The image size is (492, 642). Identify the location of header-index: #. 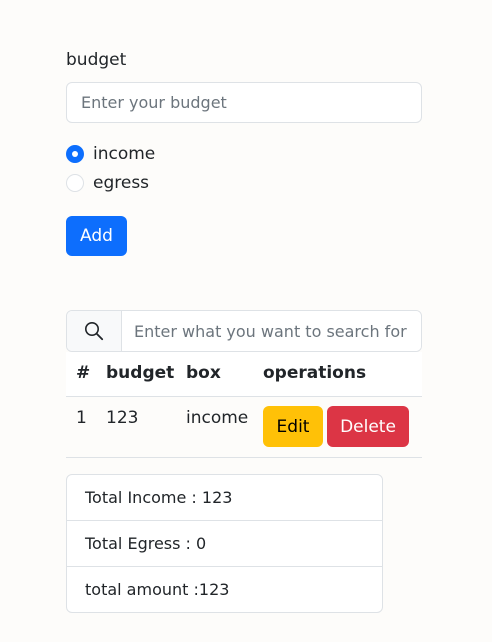
(83, 373).